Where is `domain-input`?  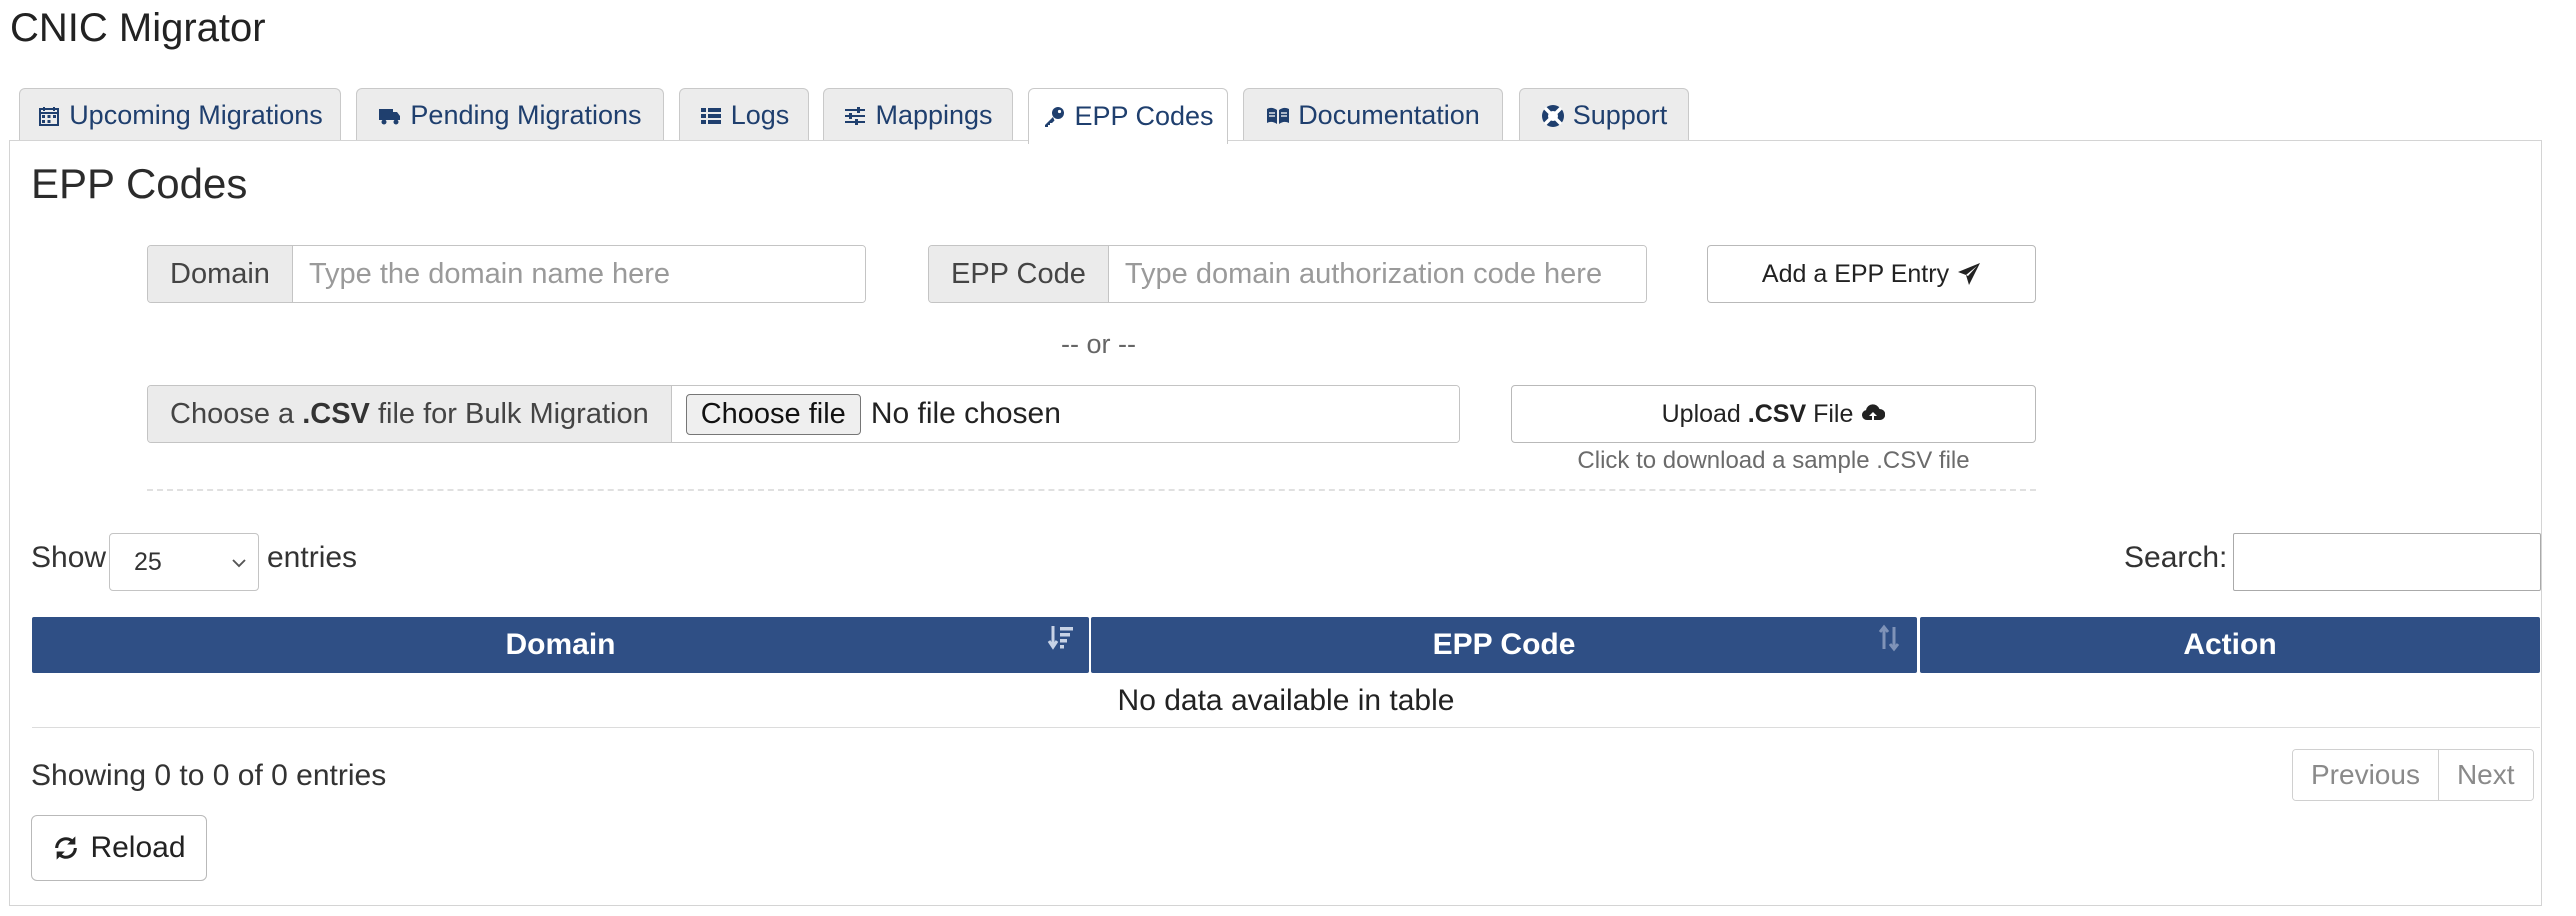
domain-input is located at coordinates (578, 274).